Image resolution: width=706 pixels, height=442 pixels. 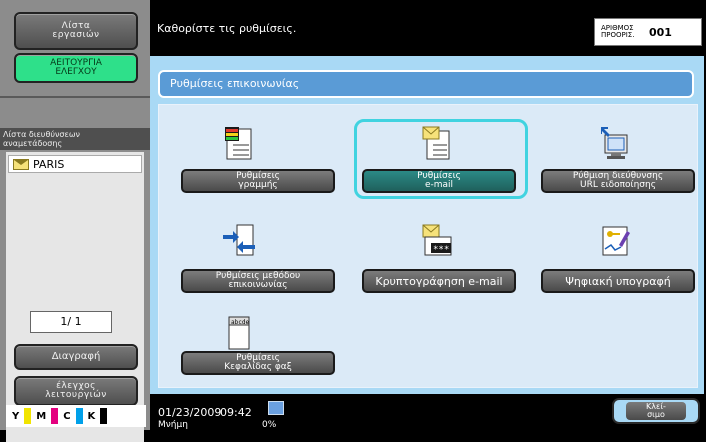 What do you see at coordinates (258, 285) in the screenshot?
I see `communication-method-label-2: επικοινωνίας` at bounding box center [258, 285].